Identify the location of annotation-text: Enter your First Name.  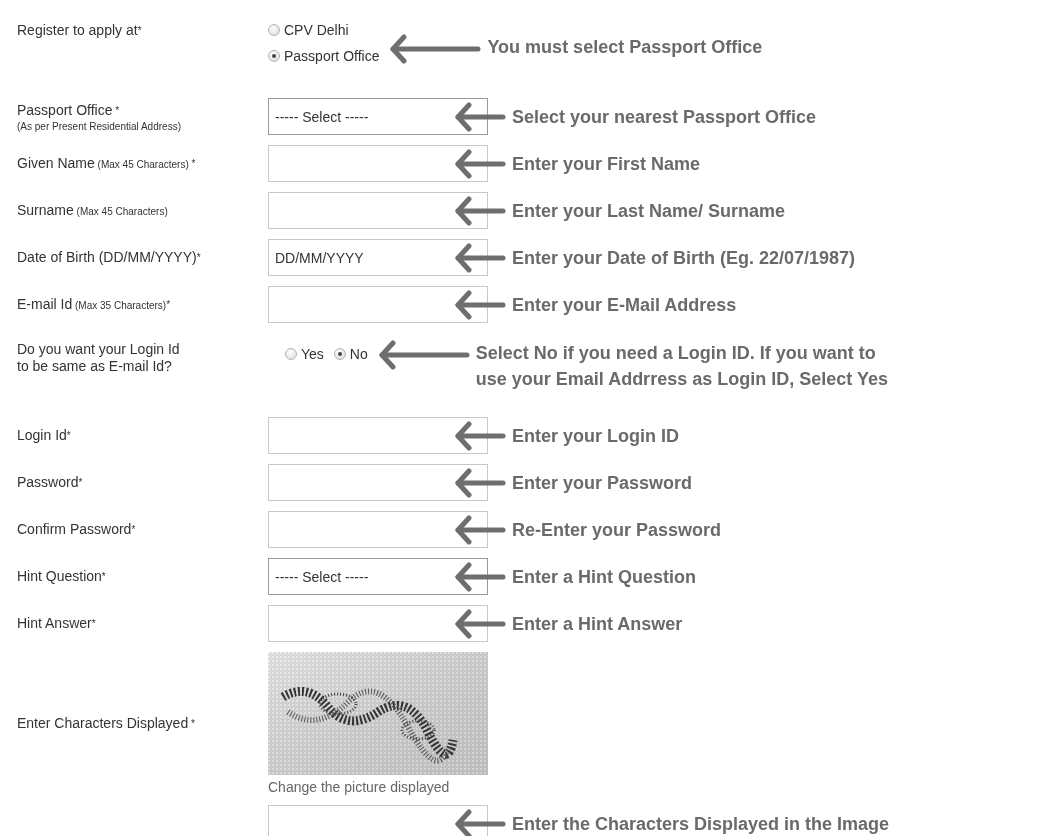
(606, 164).